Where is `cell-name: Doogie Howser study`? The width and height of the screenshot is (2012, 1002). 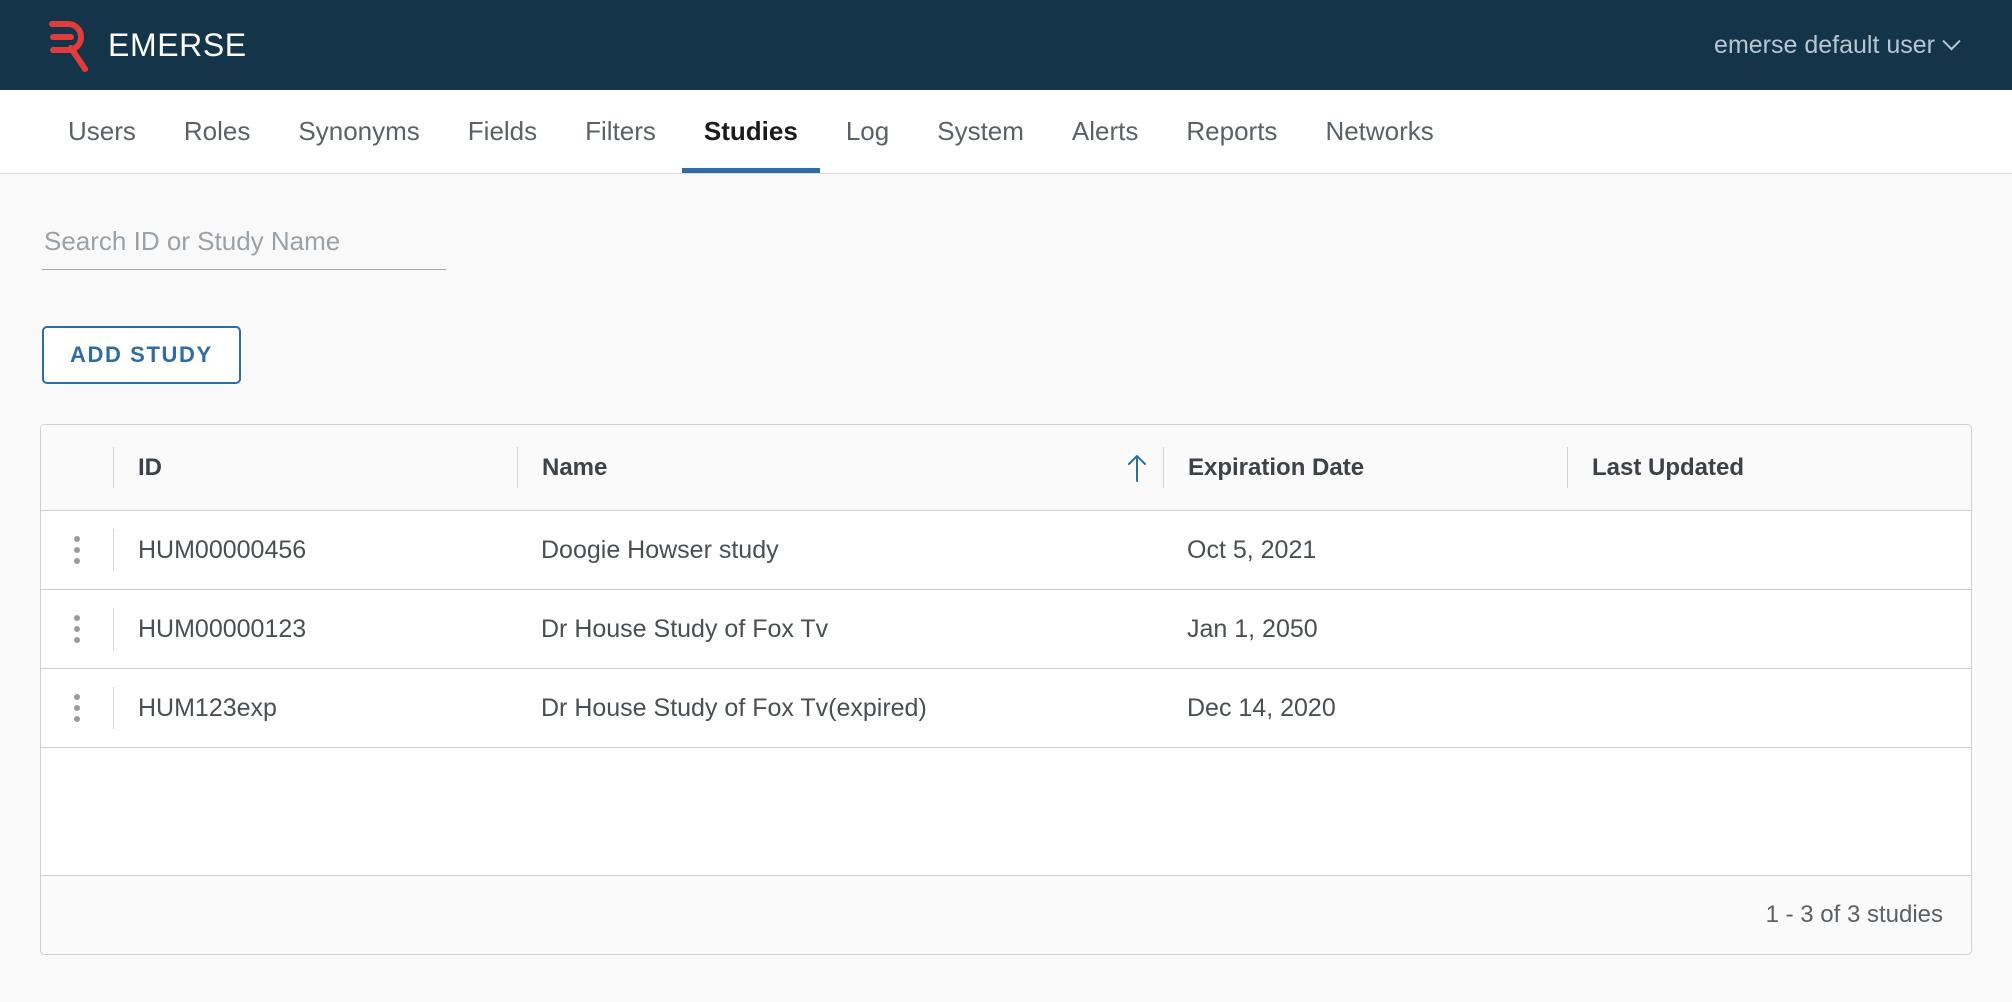
cell-name: Doogie Howser study is located at coordinates (660, 549).